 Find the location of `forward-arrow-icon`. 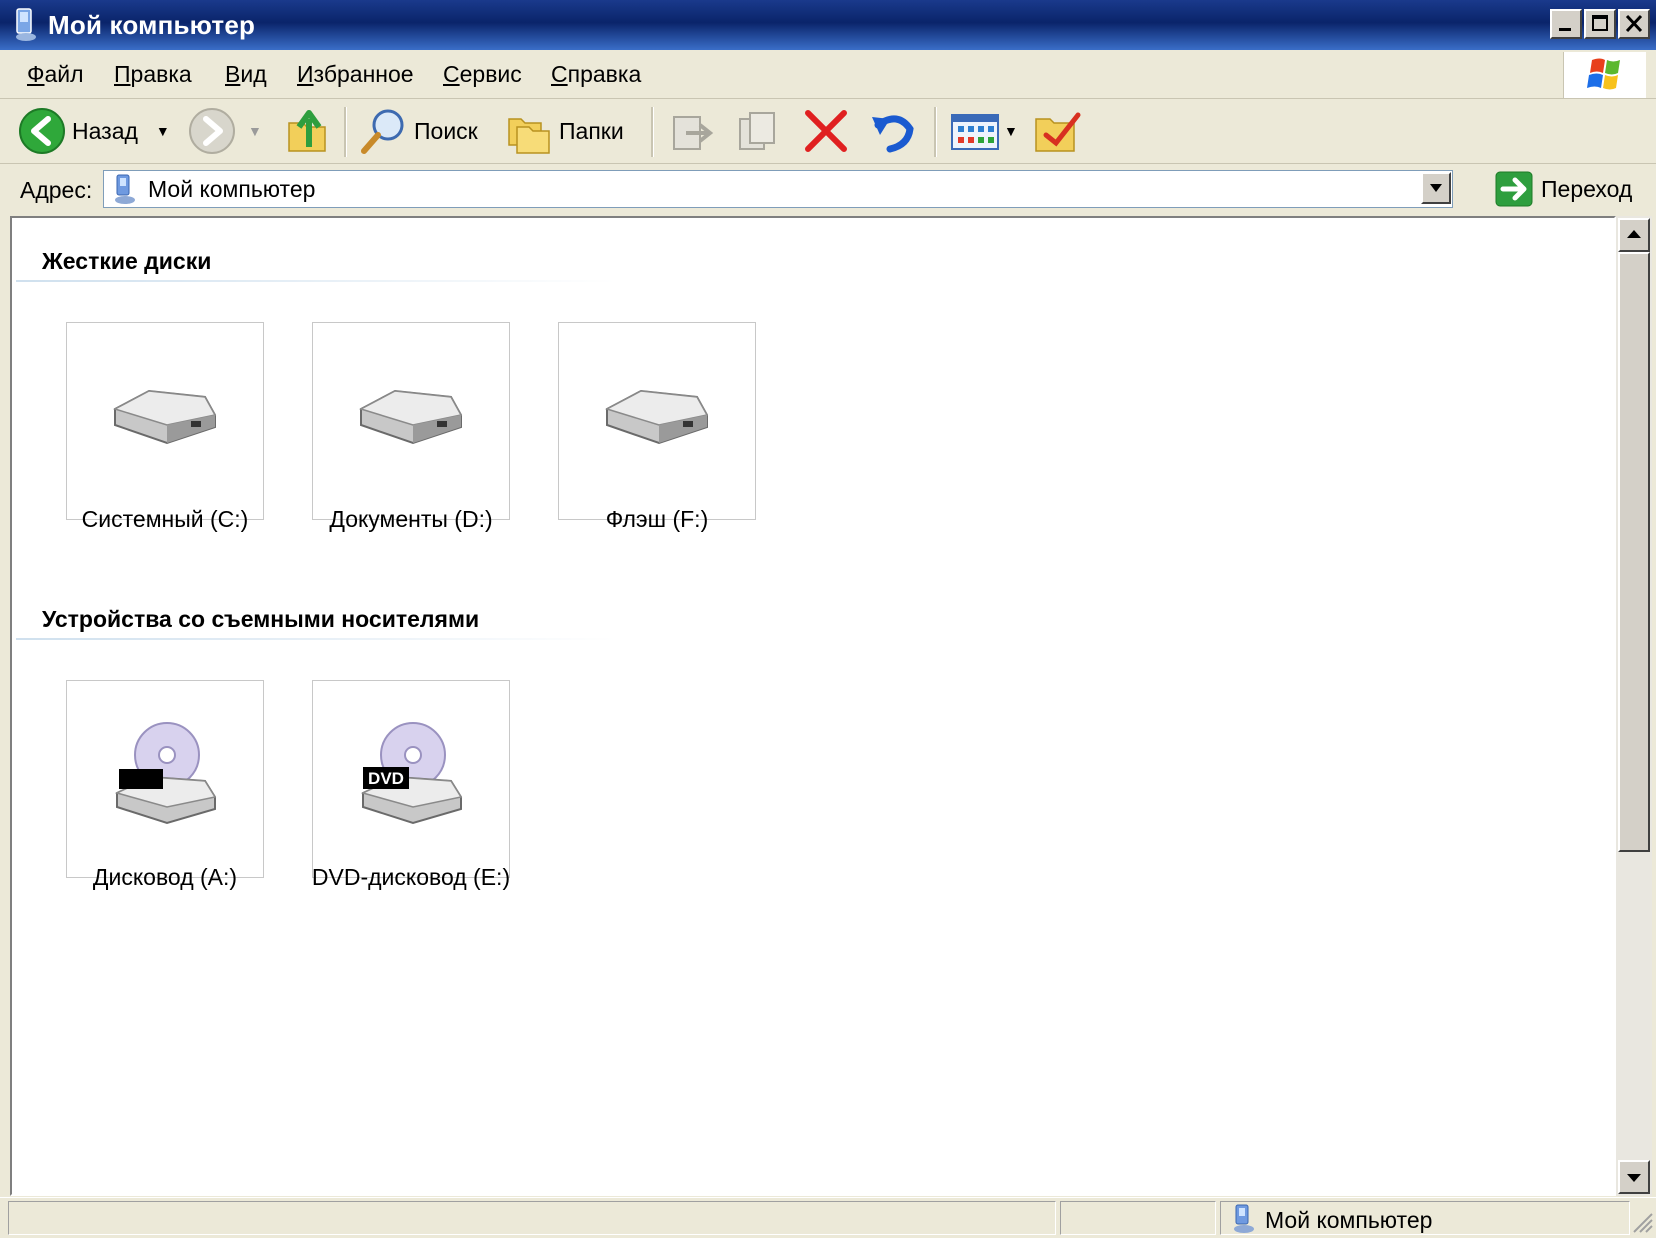

forward-arrow-icon is located at coordinates (212, 131).